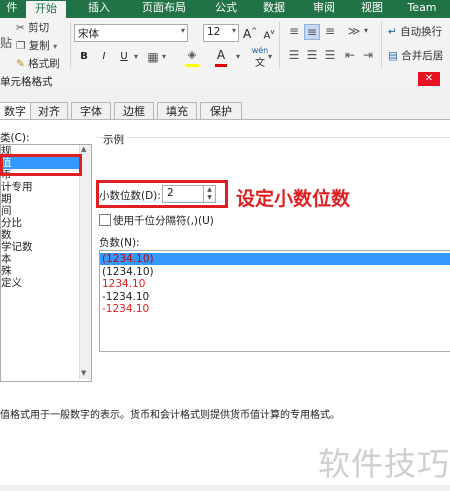  Describe the element at coordinates (422, 9) in the screenshot. I see `tab-team: Team` at that location.